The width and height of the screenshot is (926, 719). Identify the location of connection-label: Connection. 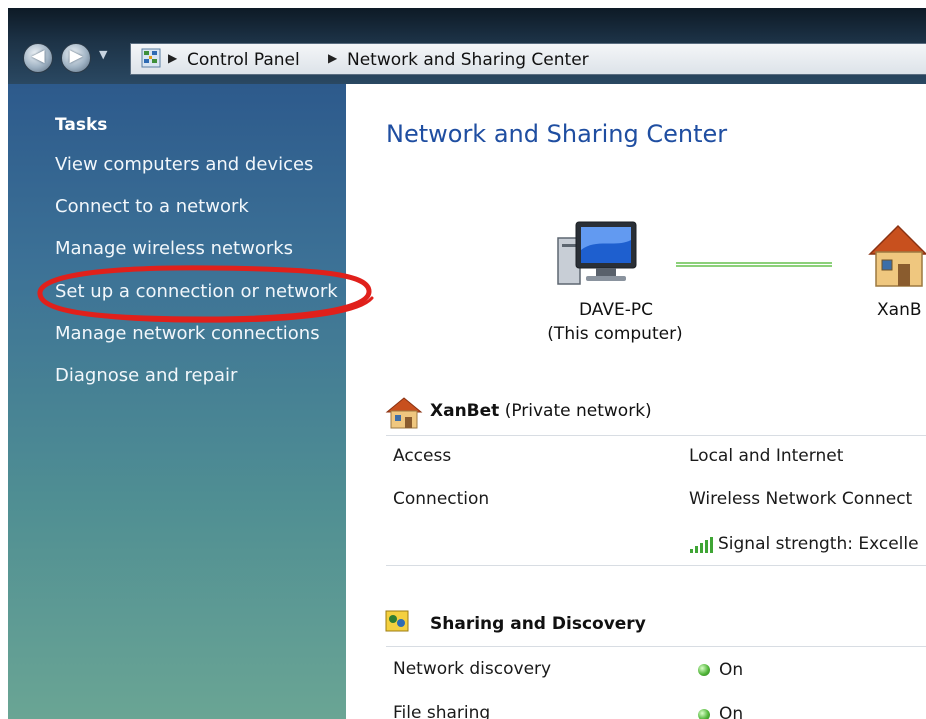
(441, 499).